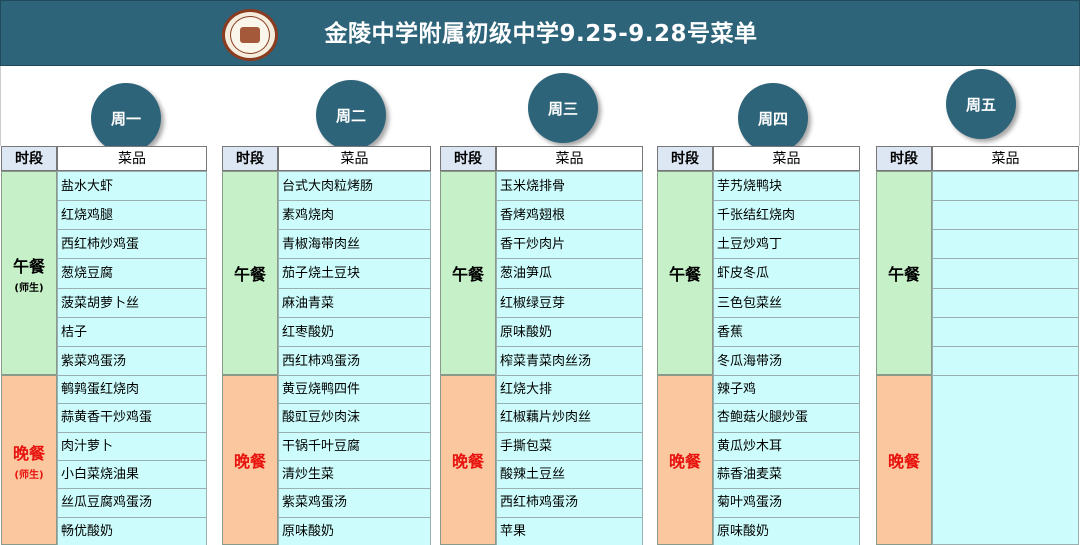 Image resolution: width=1080 pixels, height=545 pixels. What do you see at coordinates (132, 186) in the screenshot?
I see `dish-cell: 盐水大虾` at bounding box center [132, 186].